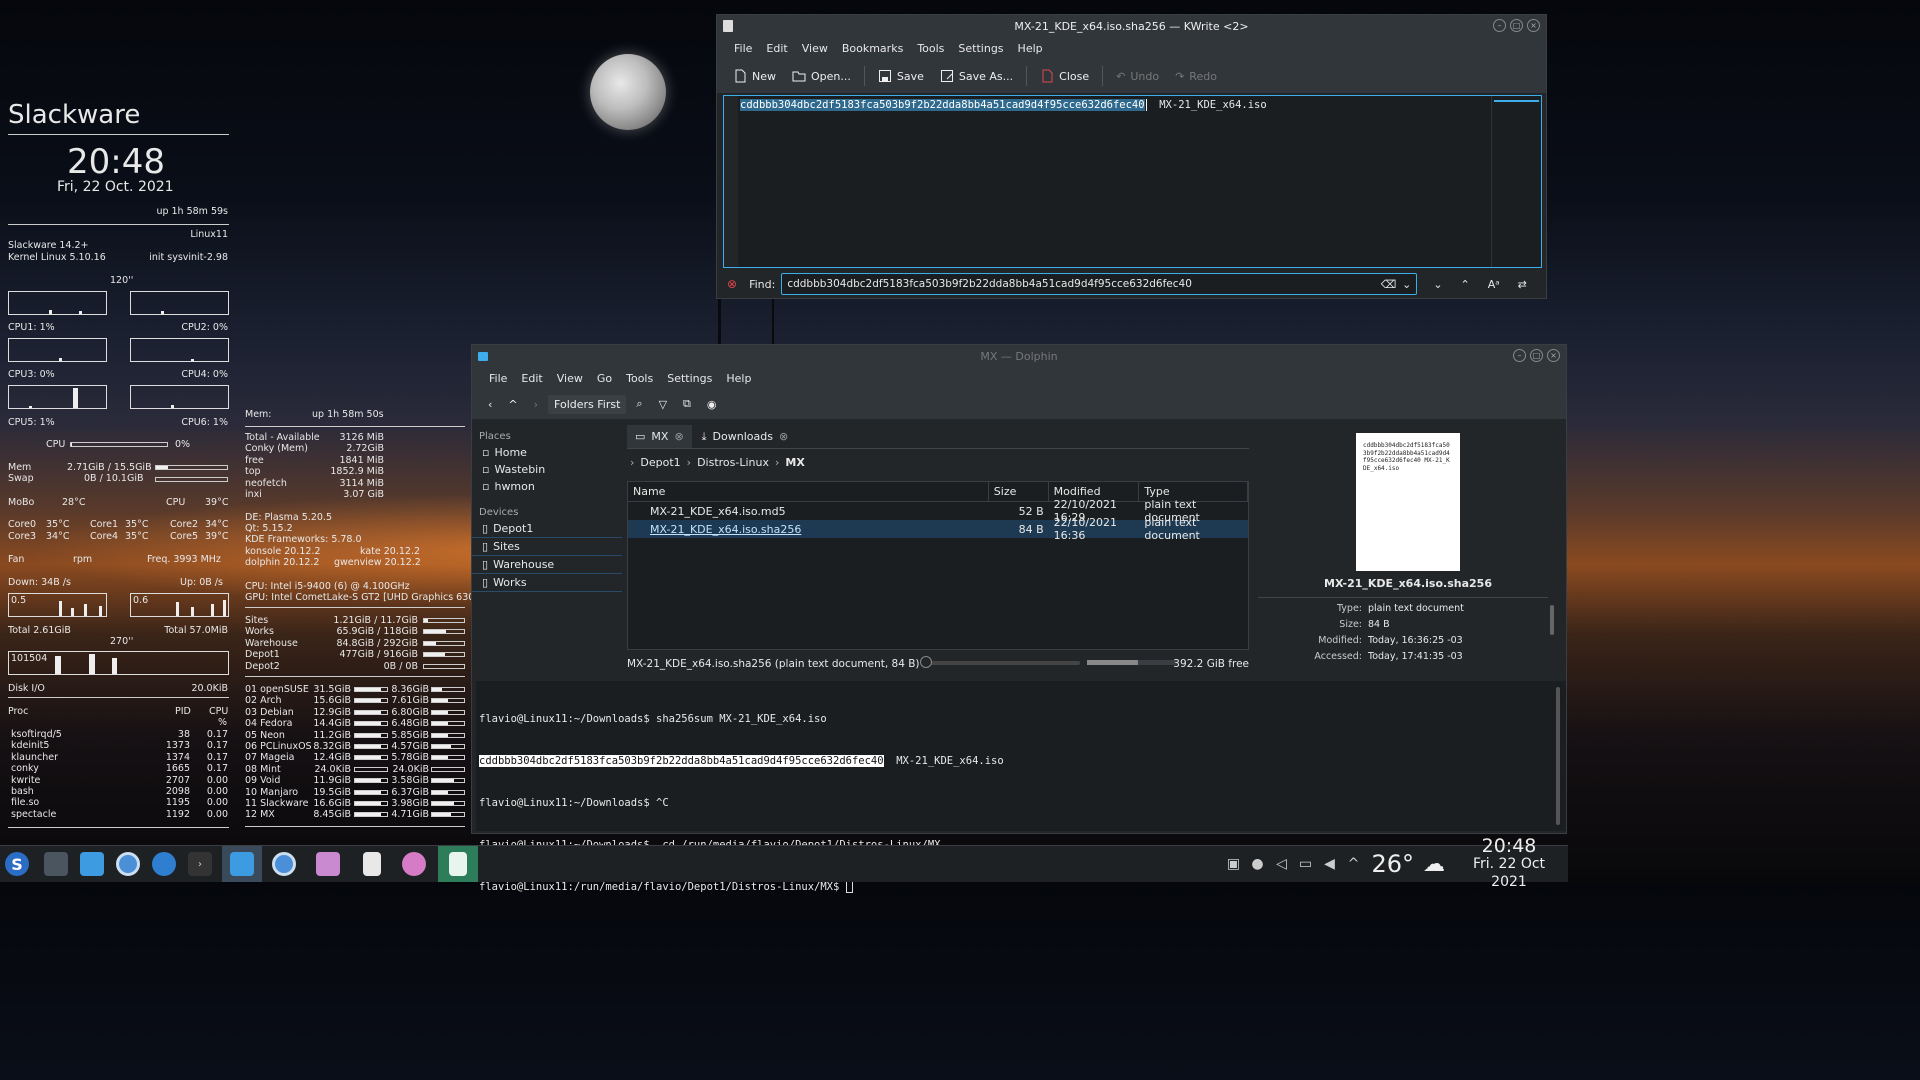 The width and height of the screenshot is (1920, 1080). What do you see at coordinates (901, 76) in the screenshot?
I see `save-button: Save` at bounding box center [901, 76].